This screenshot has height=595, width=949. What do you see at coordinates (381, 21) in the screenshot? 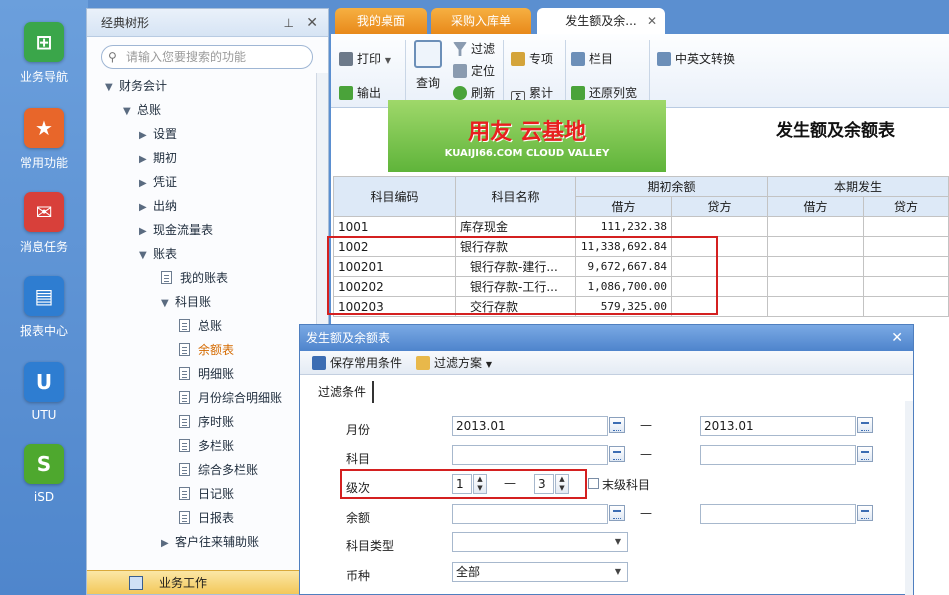
I see `tab-my-desktop: 我的桌面` at bounding box center [381, 21].